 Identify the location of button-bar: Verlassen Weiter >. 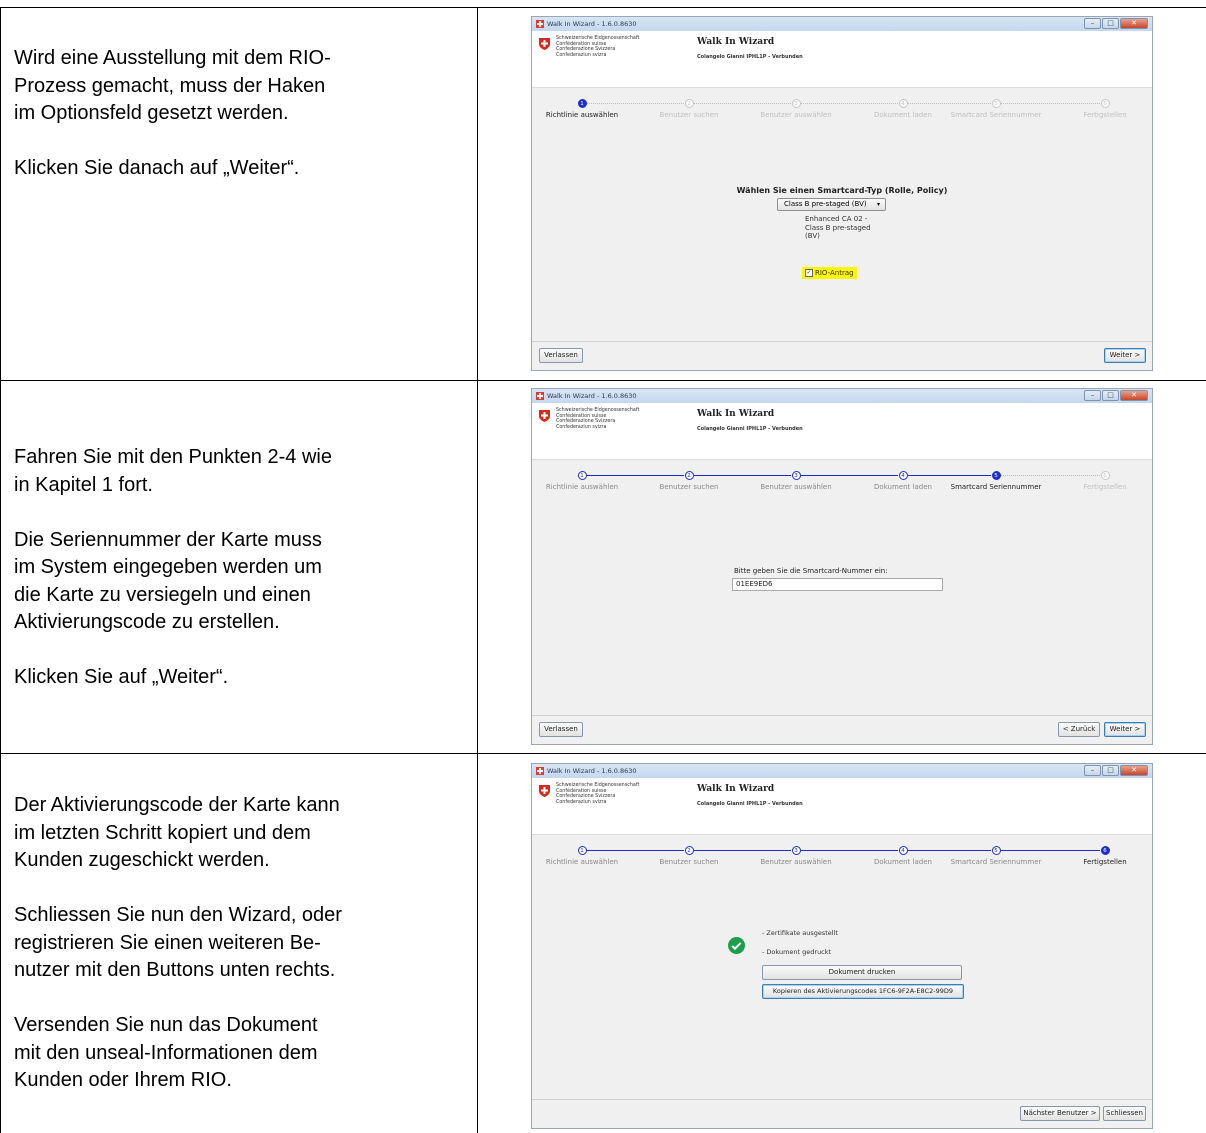
(842, 355).